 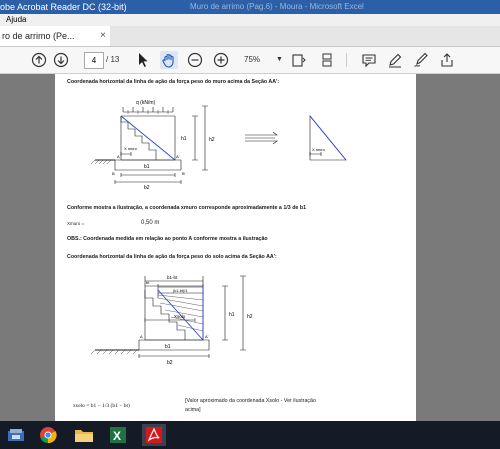 I want to click on cursor-arrow-icon, so click(x=143, y=60).